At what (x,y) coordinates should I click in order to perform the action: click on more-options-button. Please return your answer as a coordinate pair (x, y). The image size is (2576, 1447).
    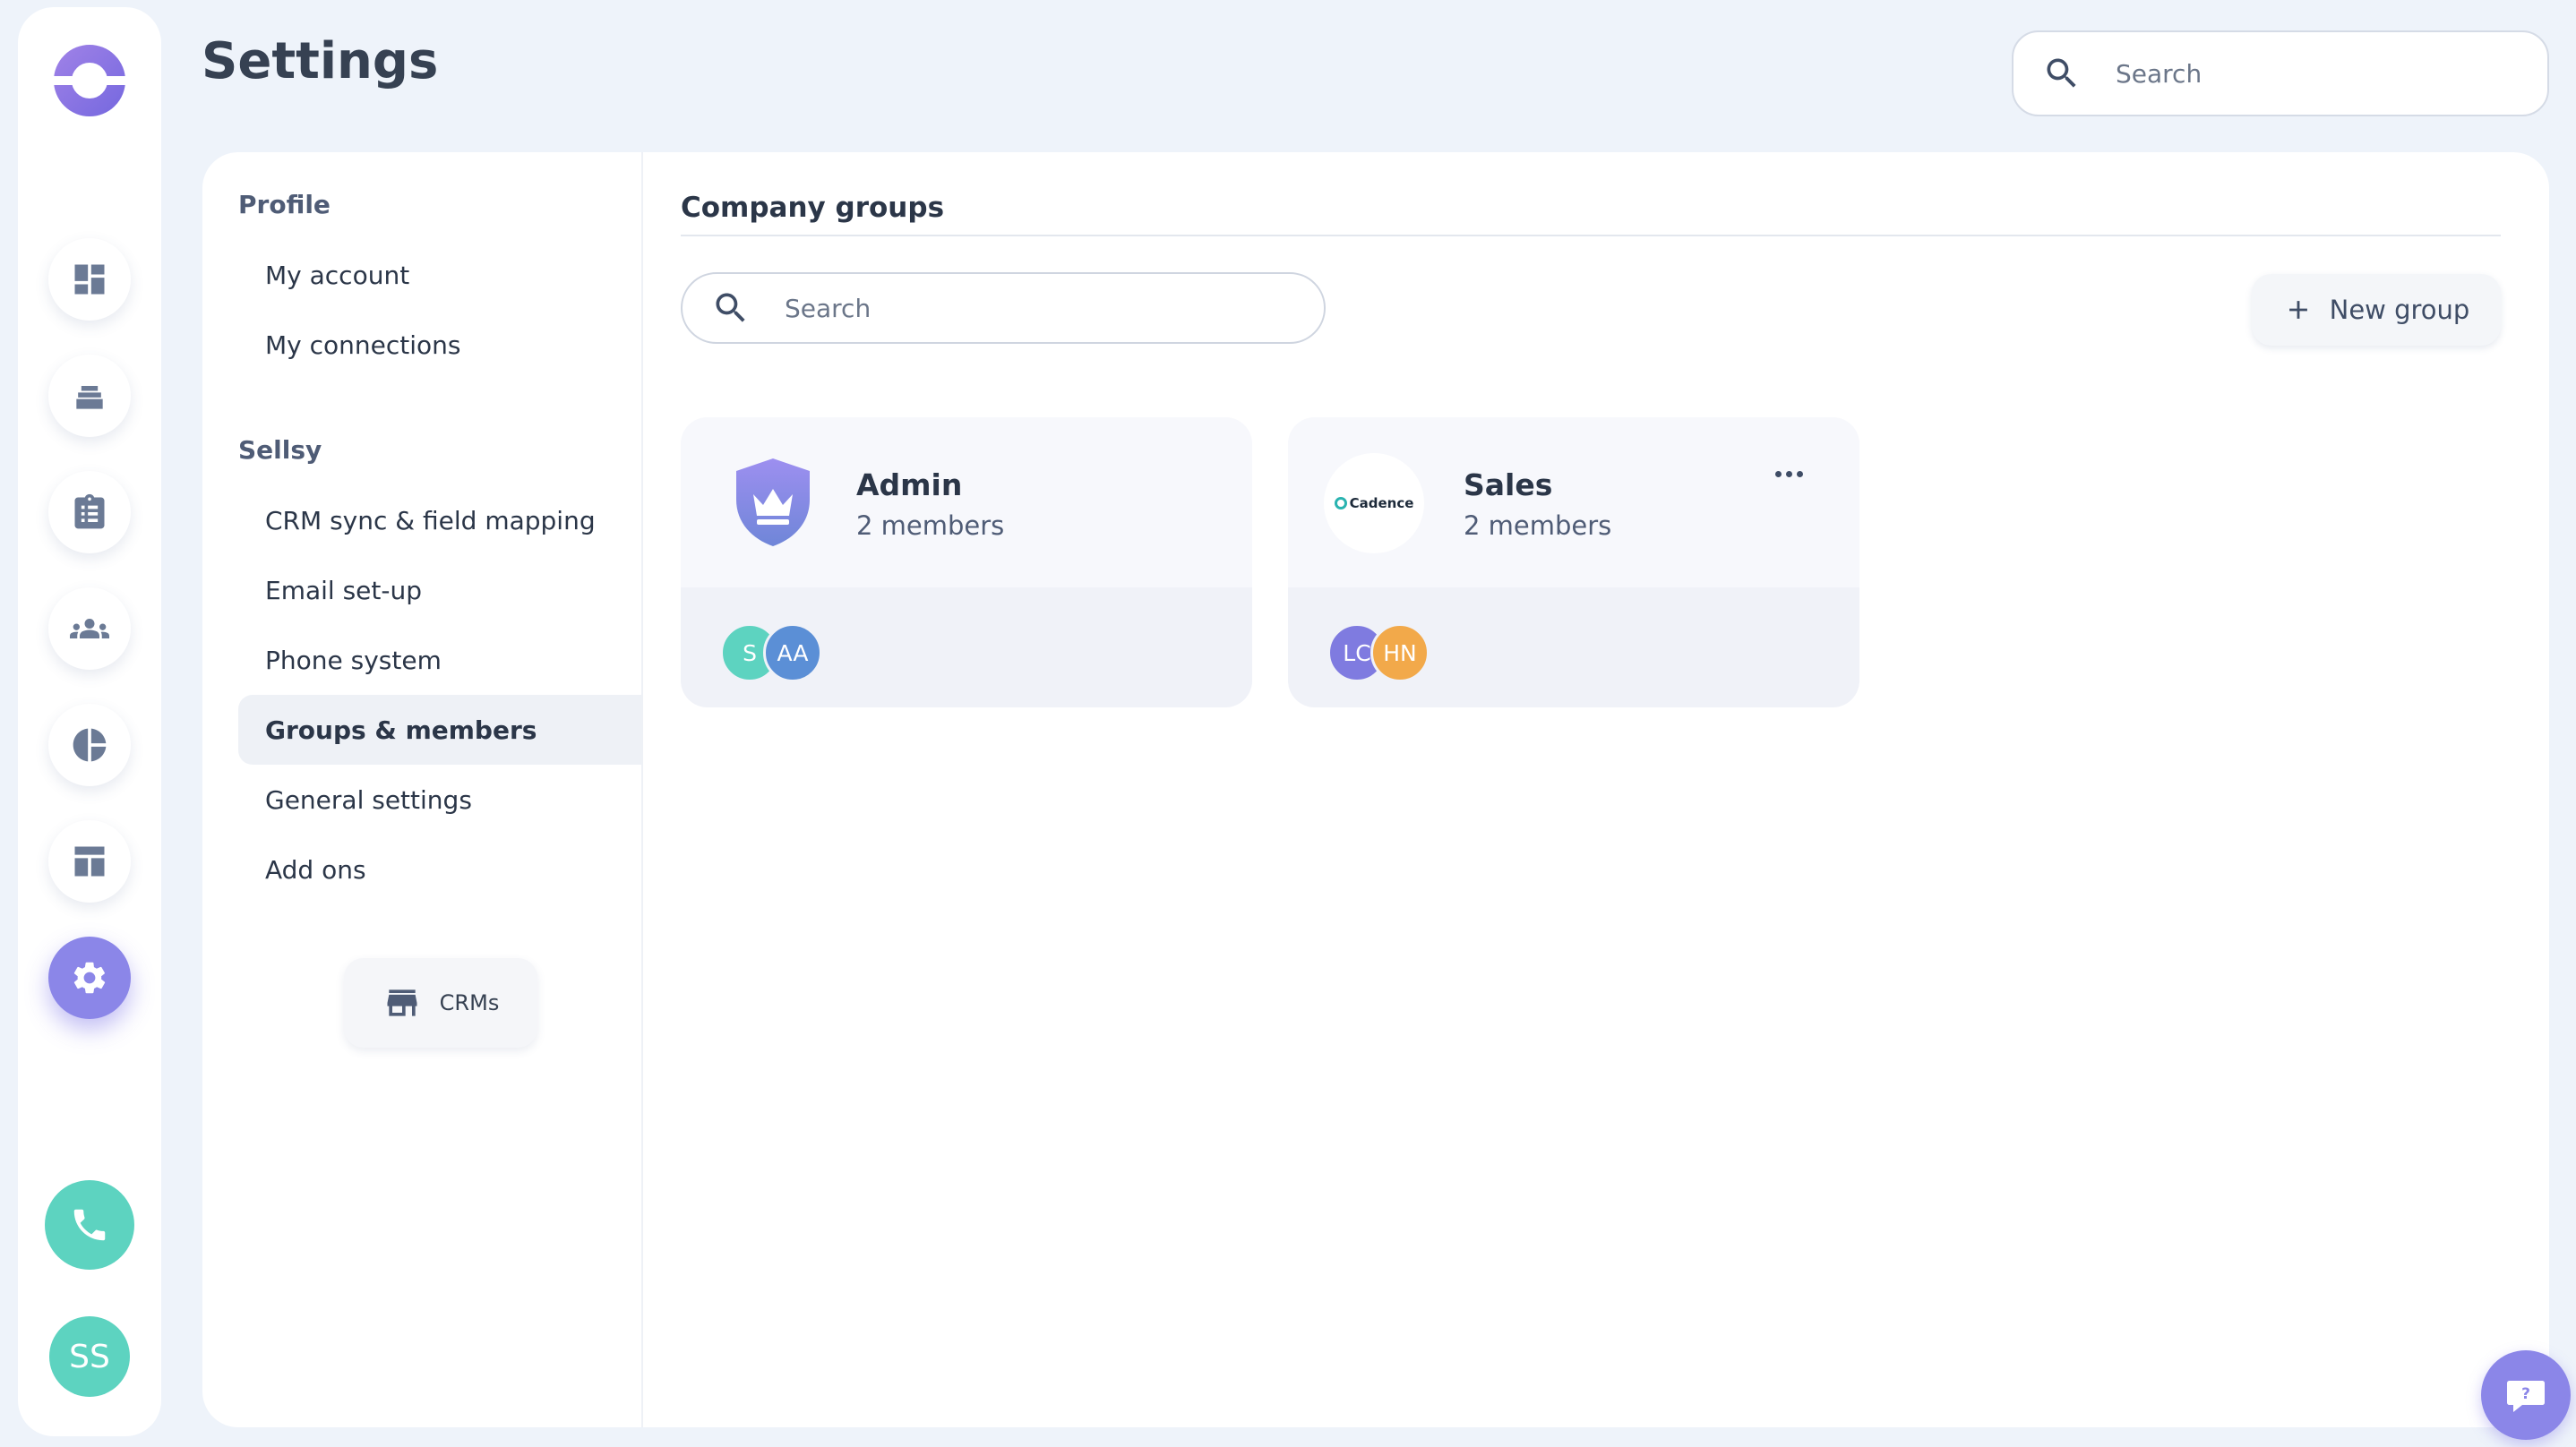
    Looking at the image, I should click on (1788, 473).